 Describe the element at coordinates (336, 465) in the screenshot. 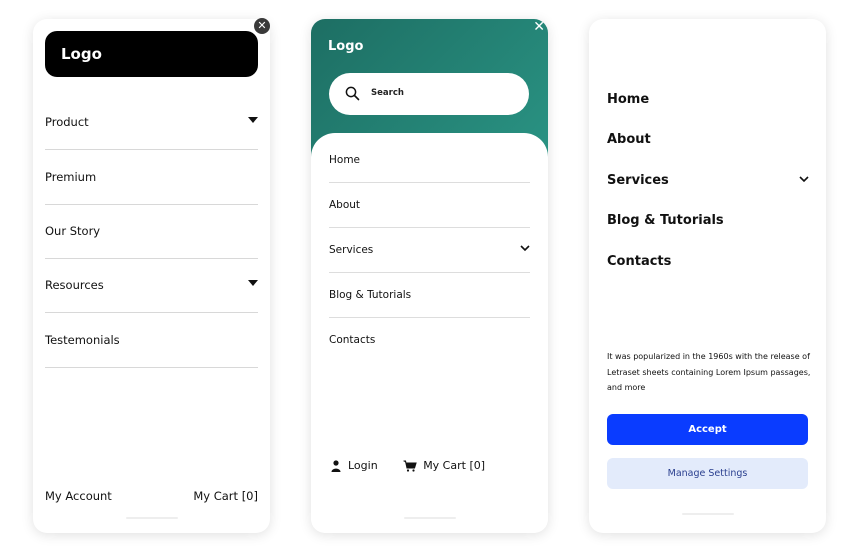

I see `user-icon` at that location.